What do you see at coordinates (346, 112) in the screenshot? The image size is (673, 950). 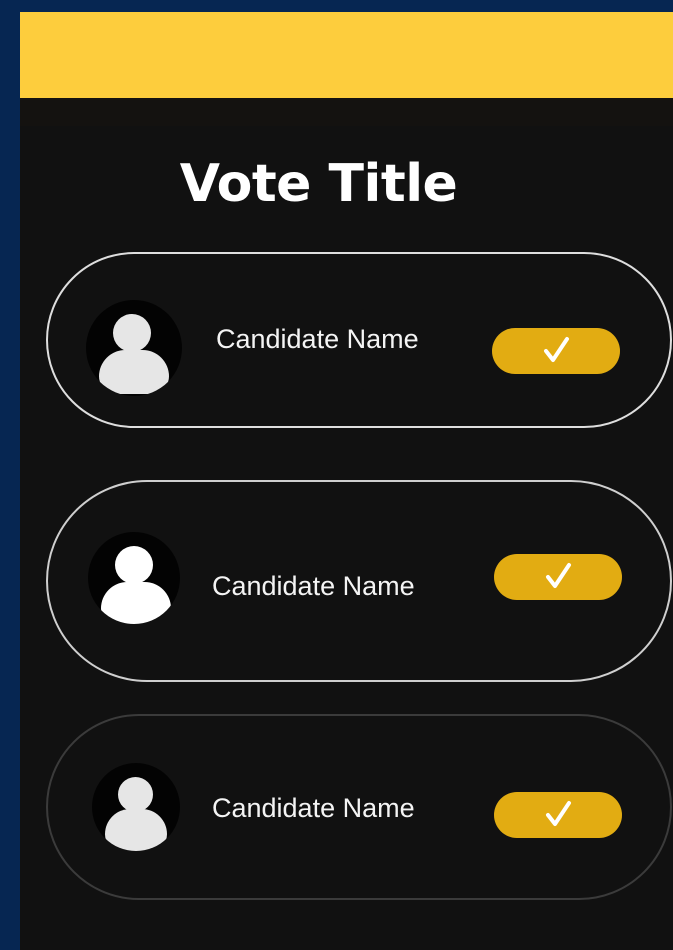 I see `header-strip` at bounding box center [346, 112].